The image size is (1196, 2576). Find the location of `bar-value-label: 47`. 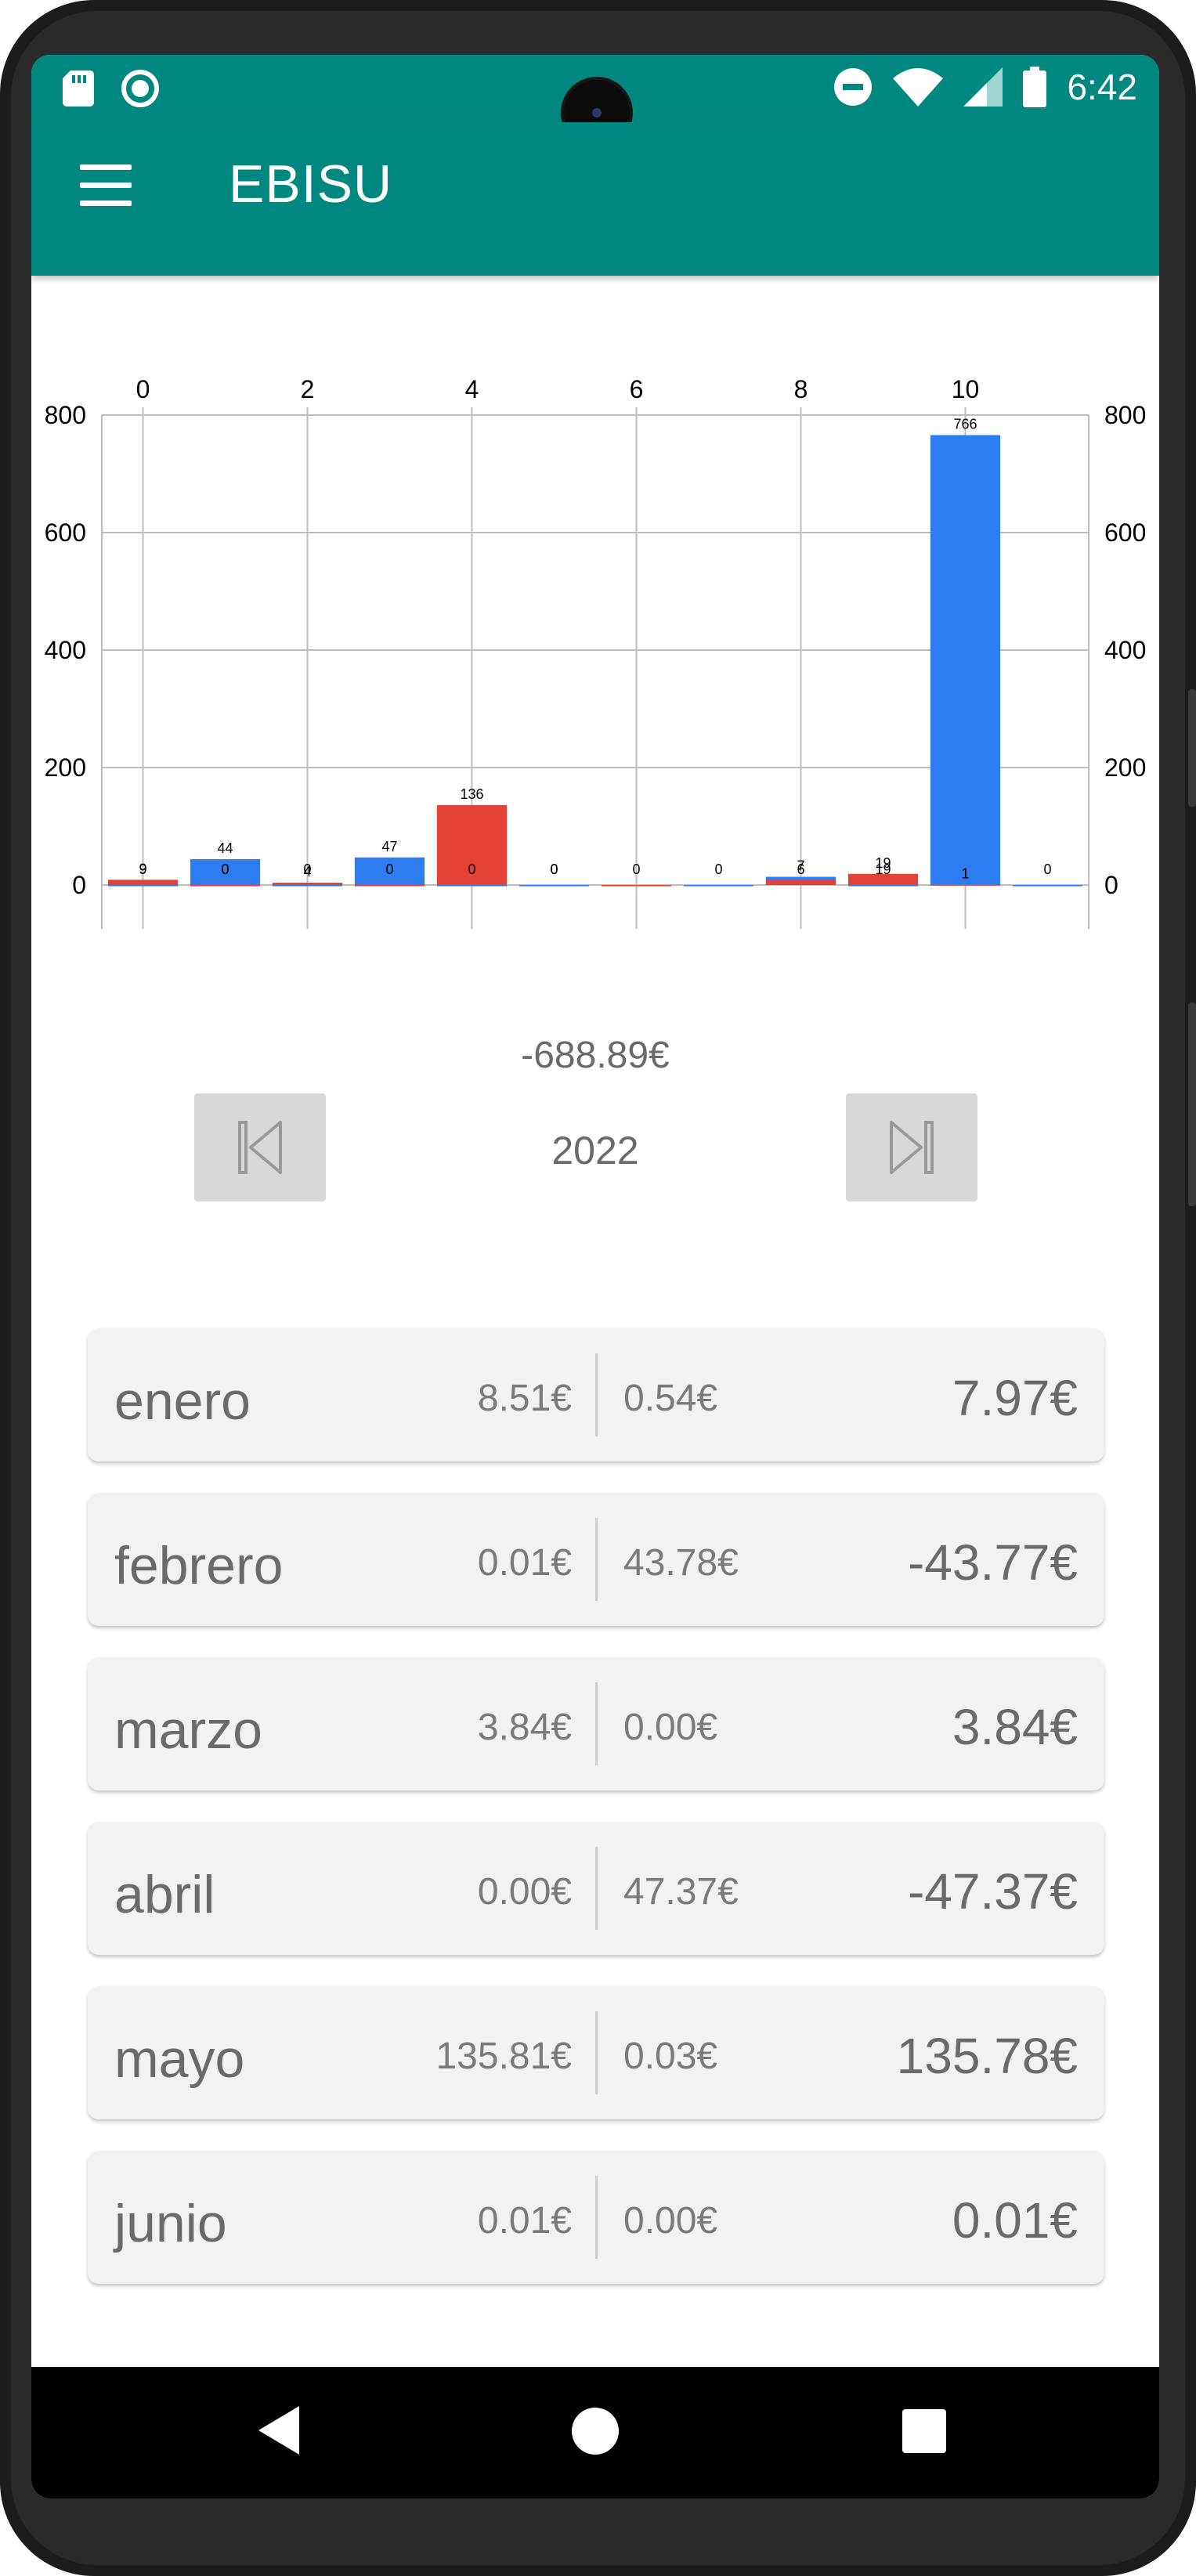

bar-value-label: 47 is located at coordinates (389, 846).